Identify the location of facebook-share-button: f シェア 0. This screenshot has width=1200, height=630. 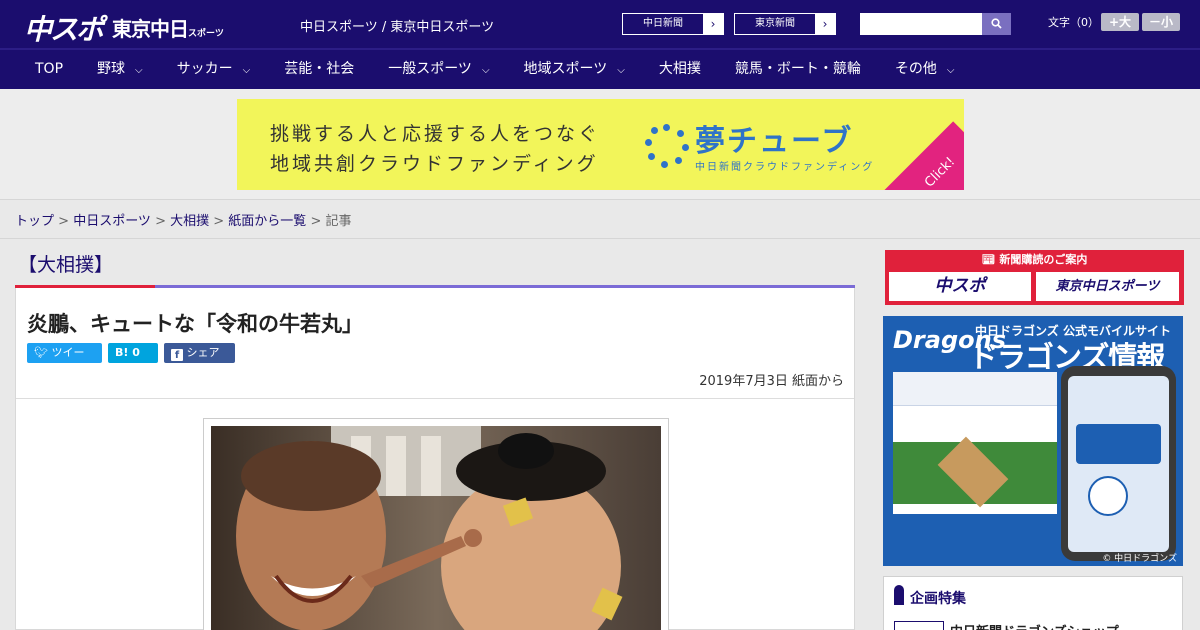
(199, 361).